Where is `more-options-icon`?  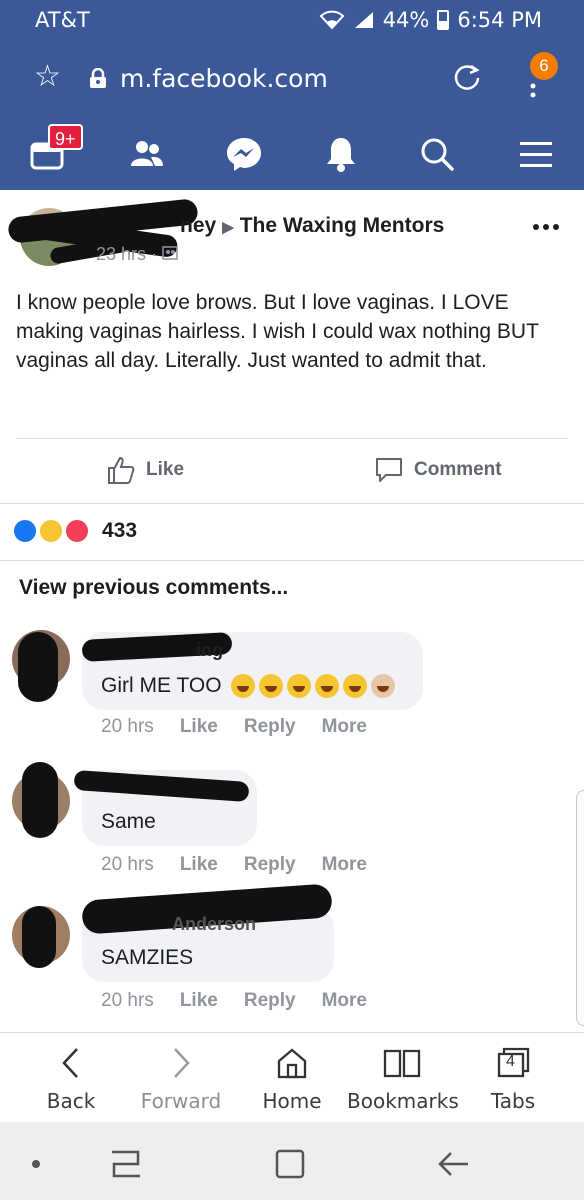
more-options-icon is located at coordinates (546, 227).